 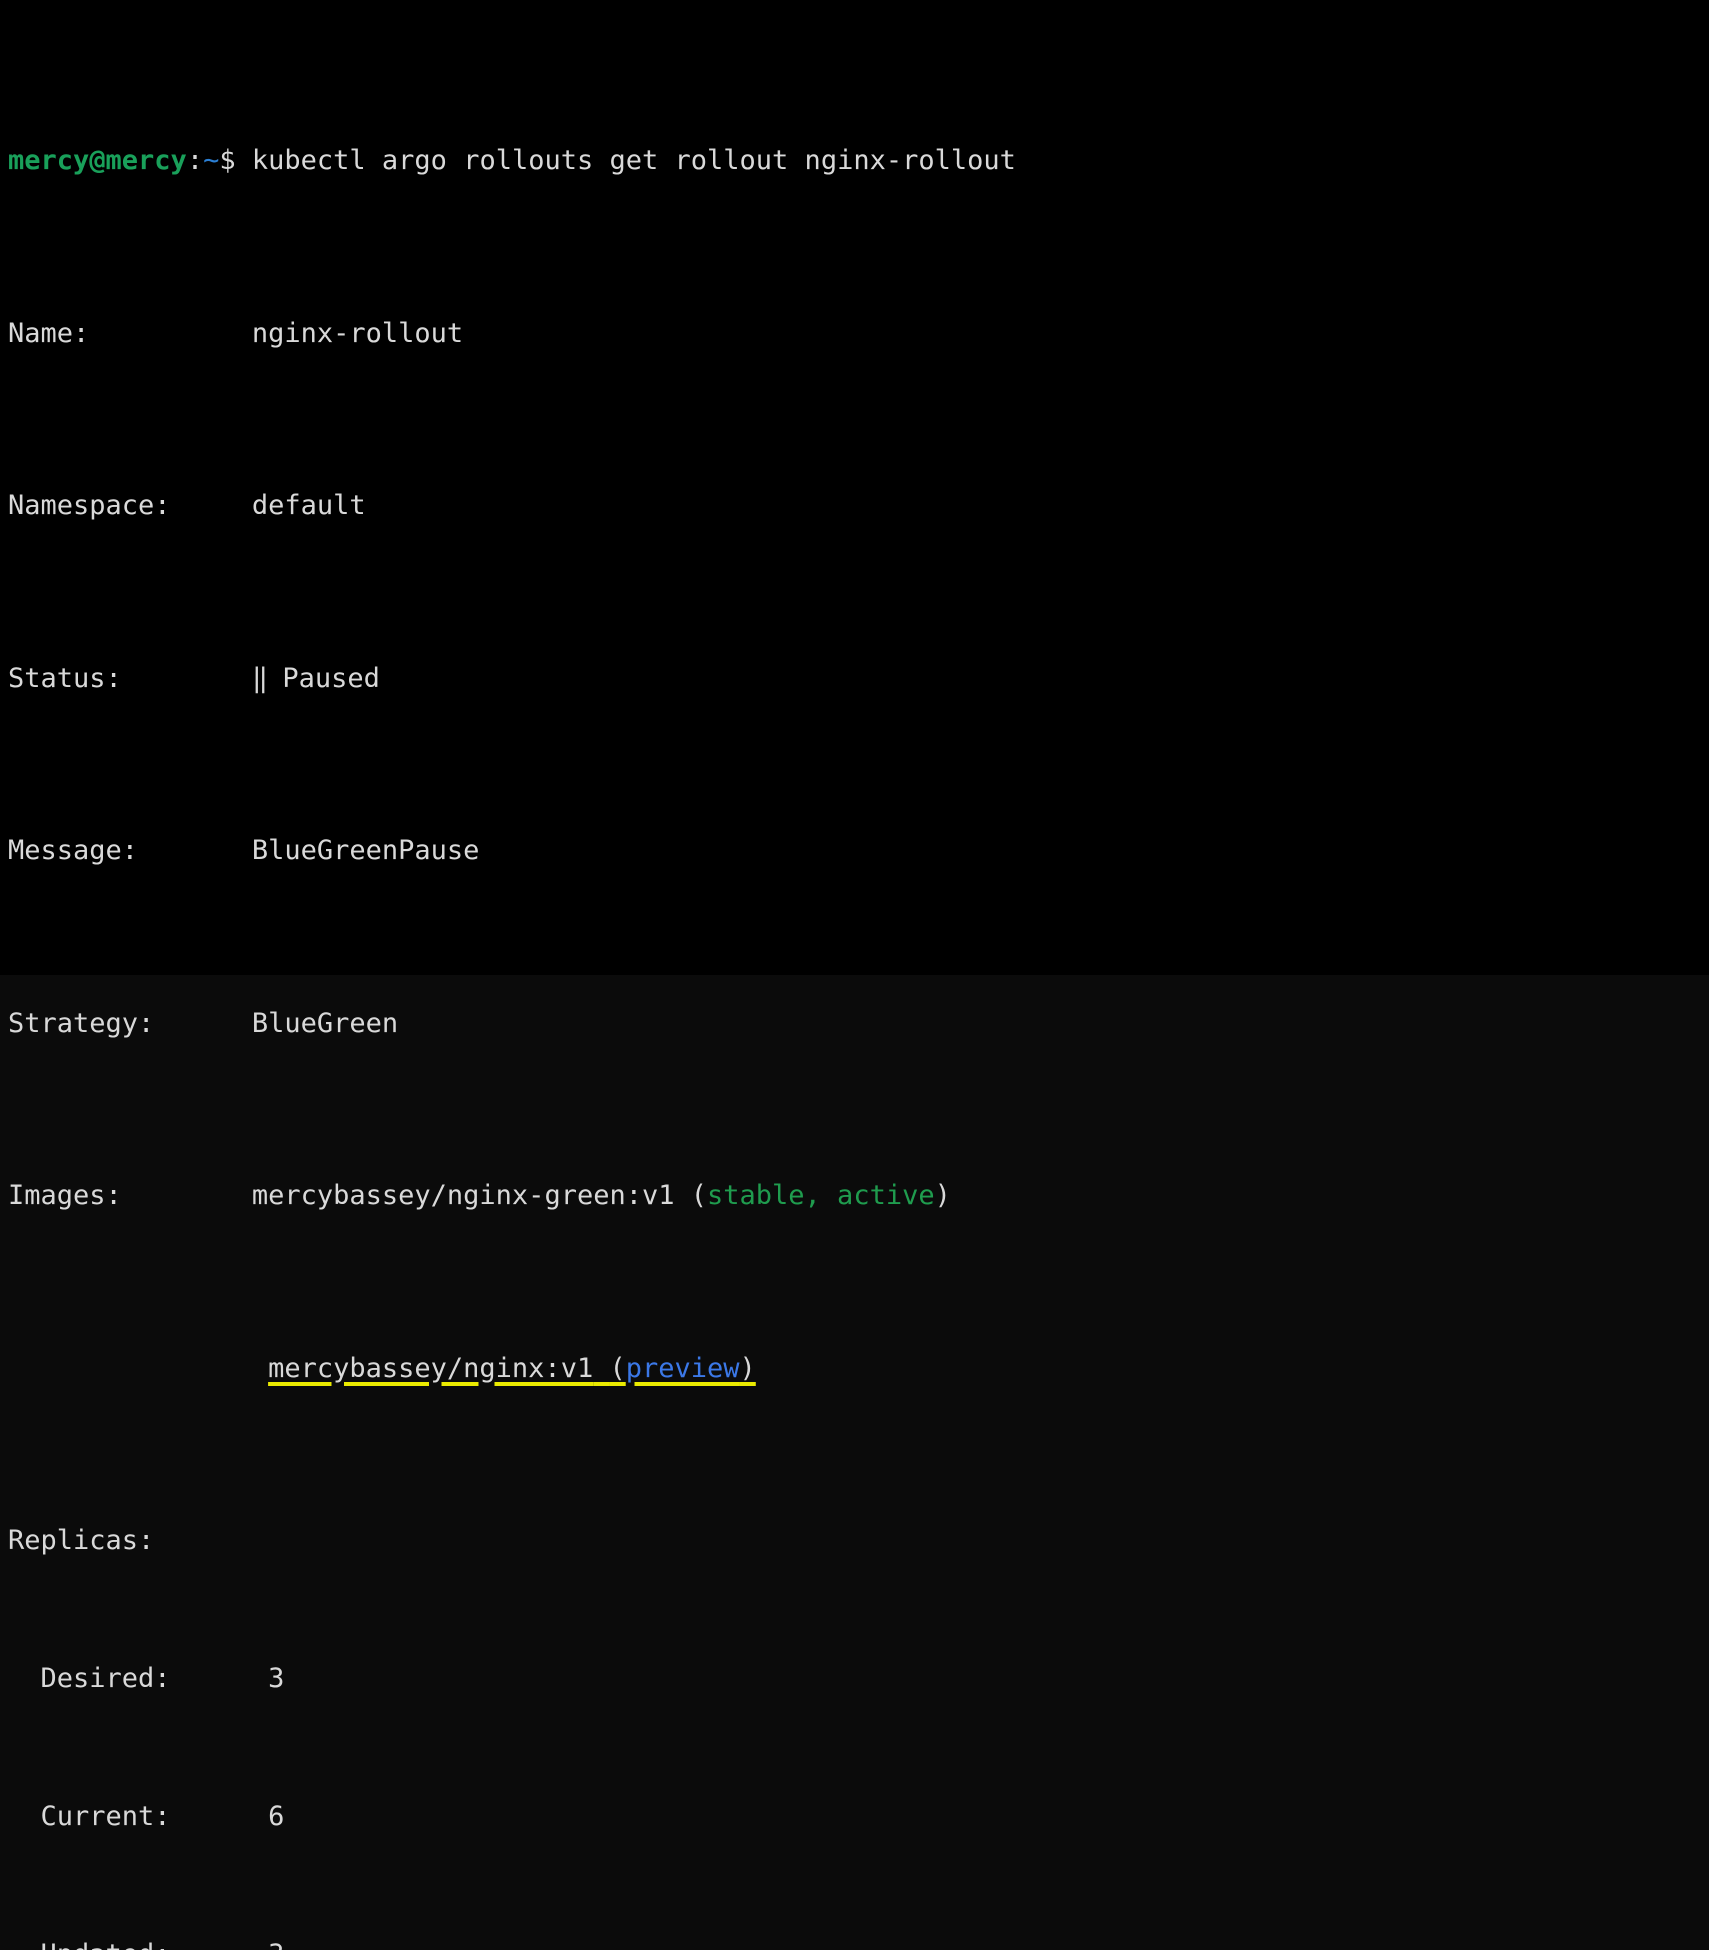 What do you see at coordinates (89, 505) in the screenshot?
I see `namespace-label: Namespace:` at bounding box center [89, 505].